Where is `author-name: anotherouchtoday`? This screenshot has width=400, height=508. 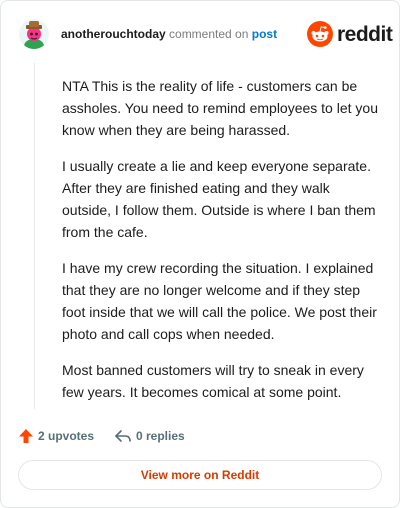 author-name: anotherouchtoday is located at coordinates (113, 34).